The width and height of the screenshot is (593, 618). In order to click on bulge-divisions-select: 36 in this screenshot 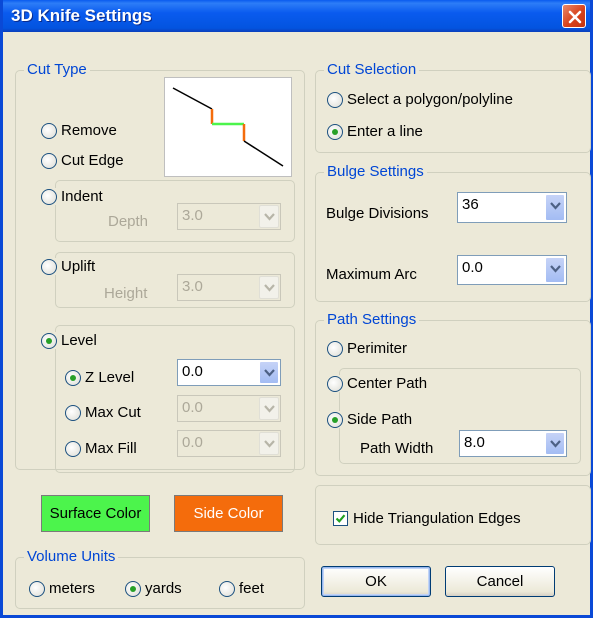, I will do `click(512, 207)`.